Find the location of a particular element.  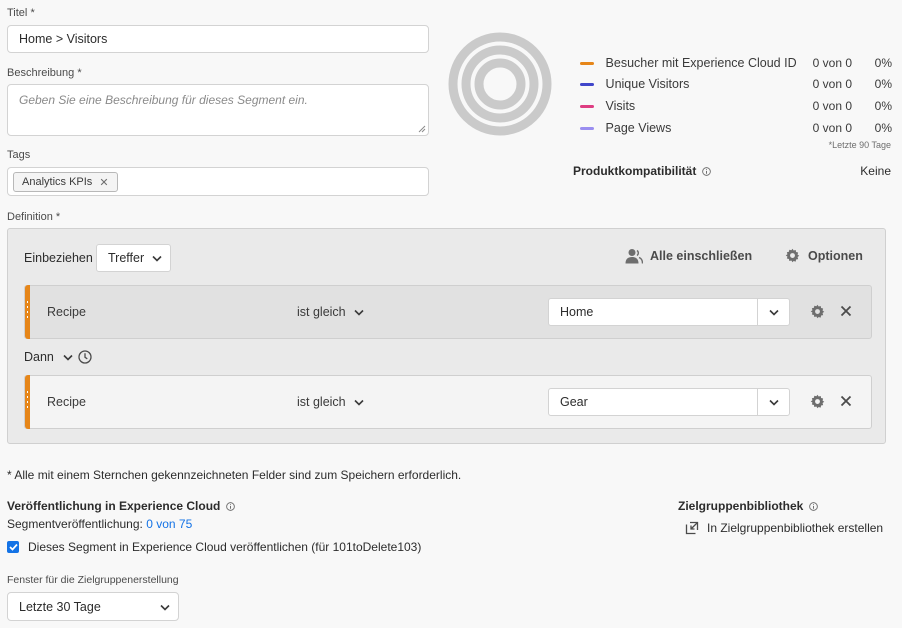

create-in-audience-library-link: In Zielgruppenbibliothek erstellen is located at coordinates (784, 528).